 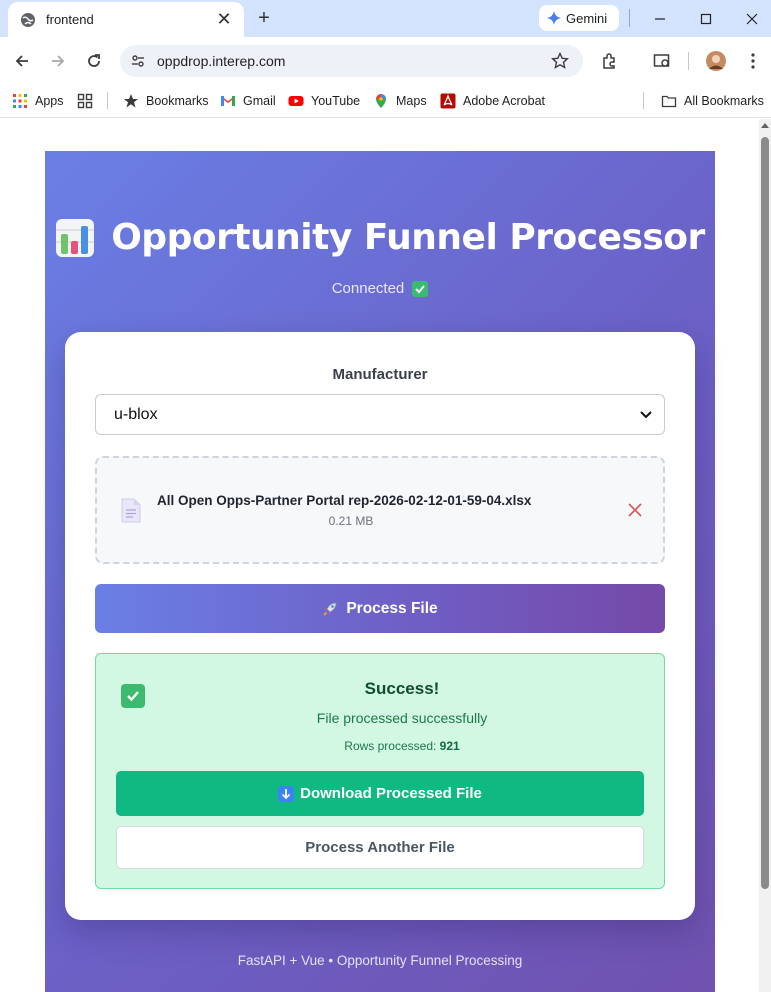 I want to click on page-title-text: Opportunity Funnel Processor, so click(x=408, y=237).